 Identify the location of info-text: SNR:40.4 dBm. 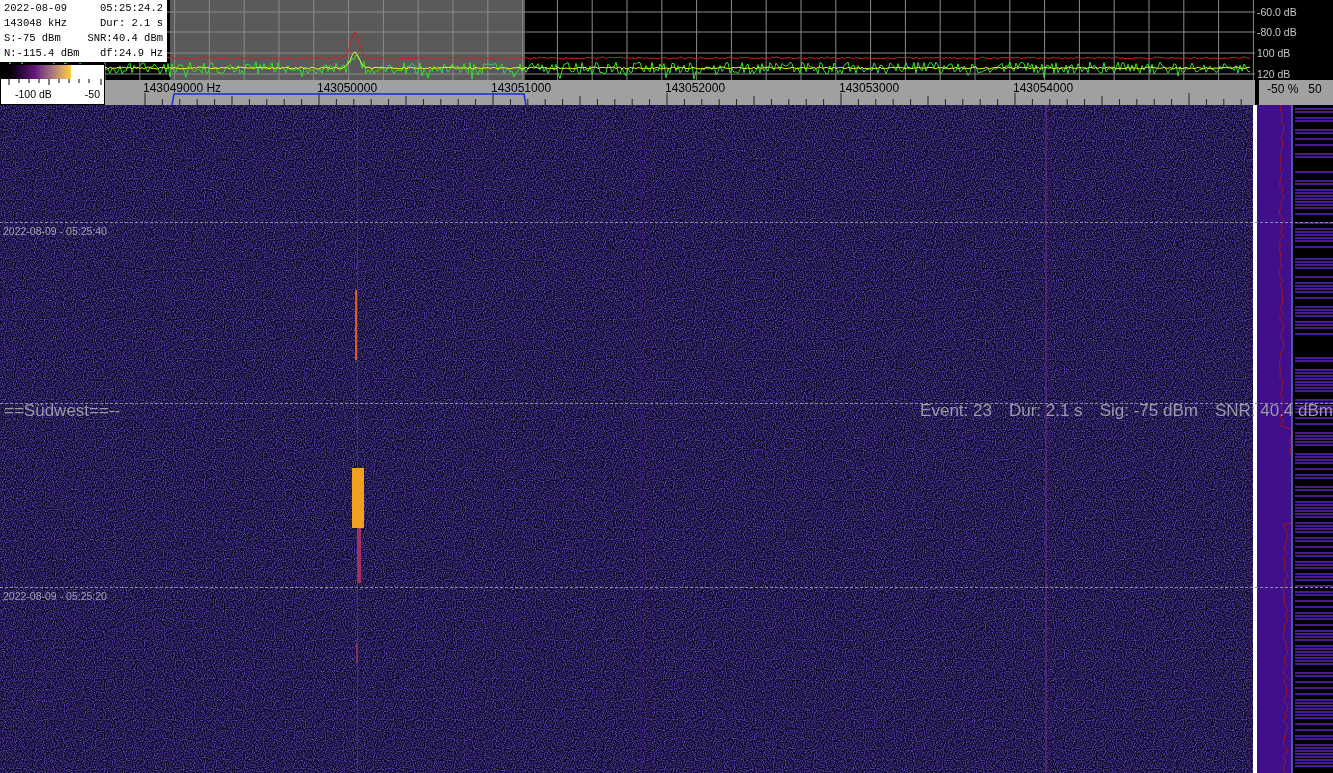
(125, 38).